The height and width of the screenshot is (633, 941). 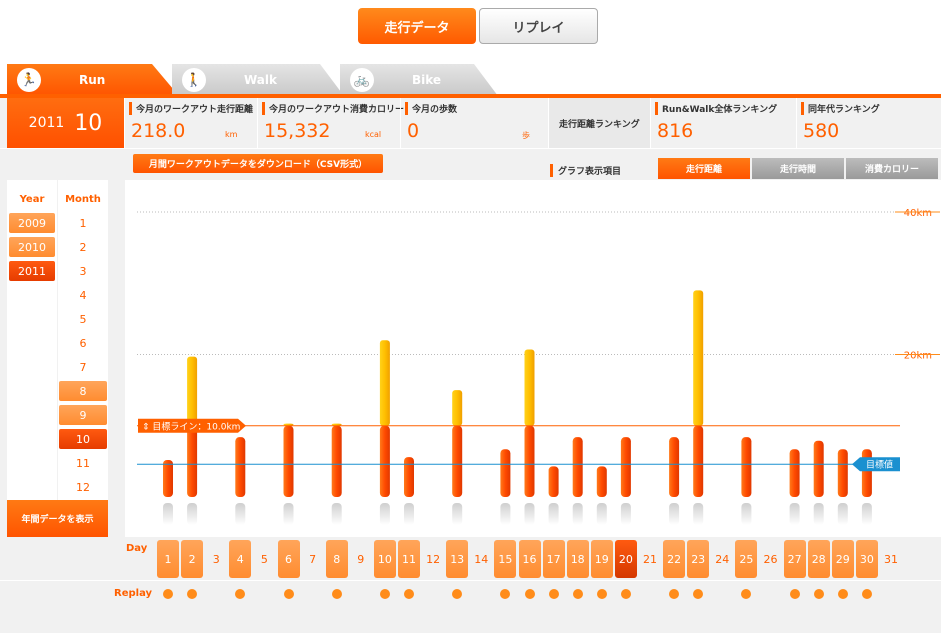 What do you see at coordinates (577, 559) in the screenshot?
I see `day-18-button: 18` at bounding box center [577, 559].